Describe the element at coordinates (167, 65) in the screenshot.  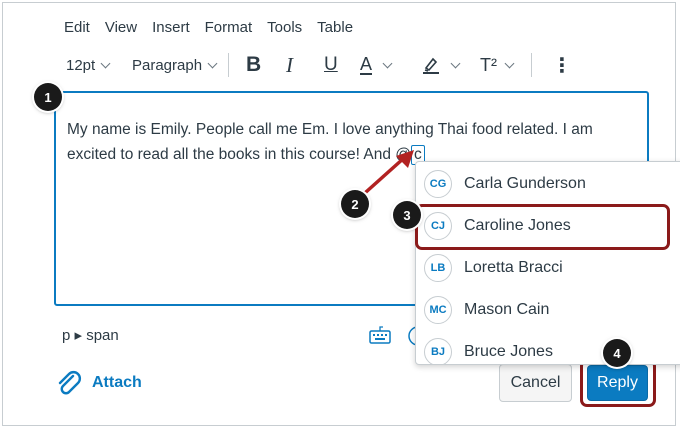
I see `block-format-value: Paragraph` at that location.